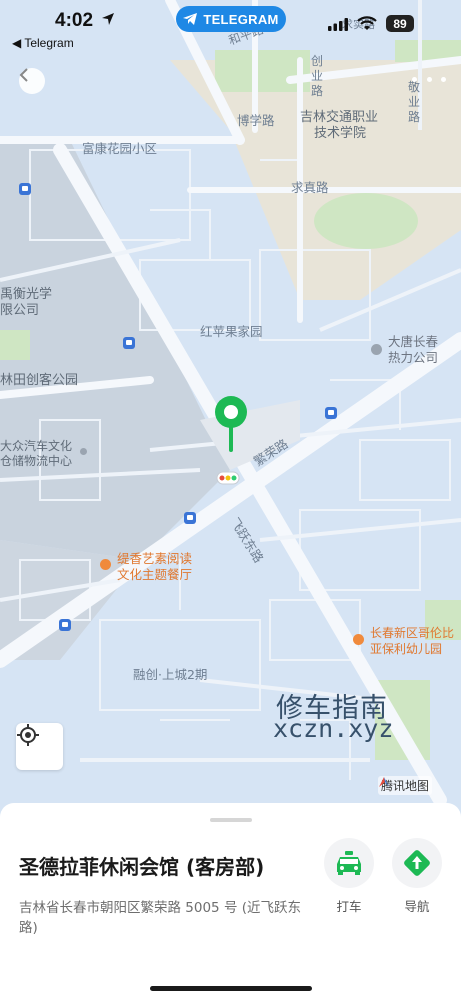 The image size is (461, 1000). I want to click on map-label-jingye-road: 敬业路, so click(414, 102).